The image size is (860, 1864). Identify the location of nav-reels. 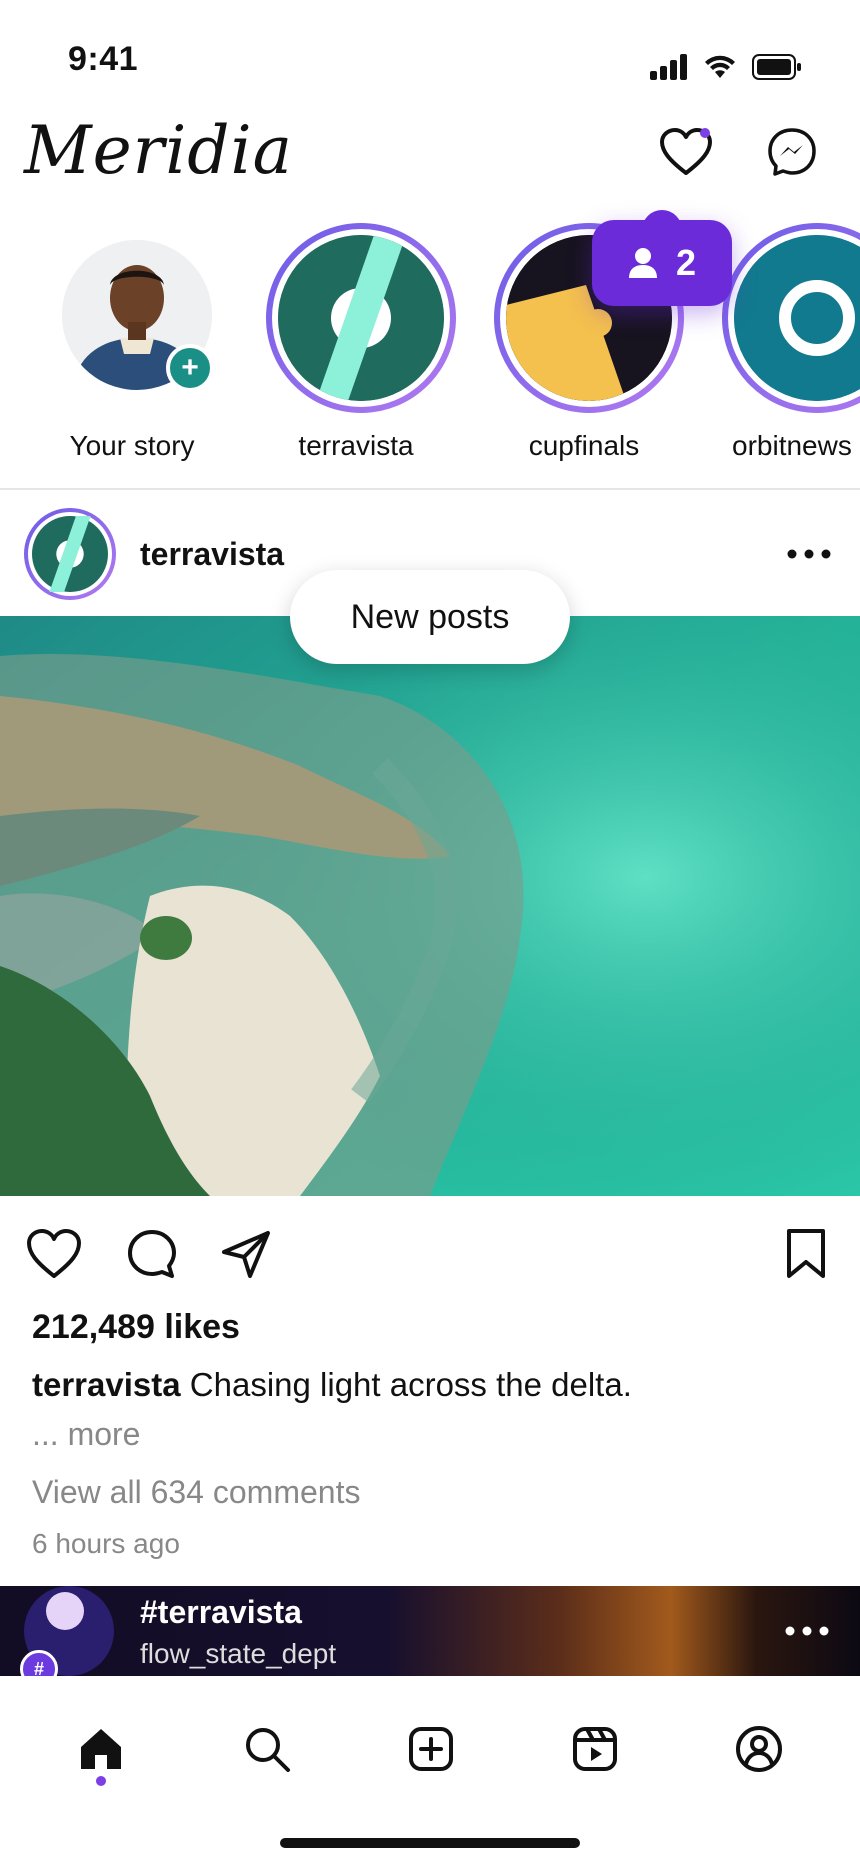
(595, 1749).